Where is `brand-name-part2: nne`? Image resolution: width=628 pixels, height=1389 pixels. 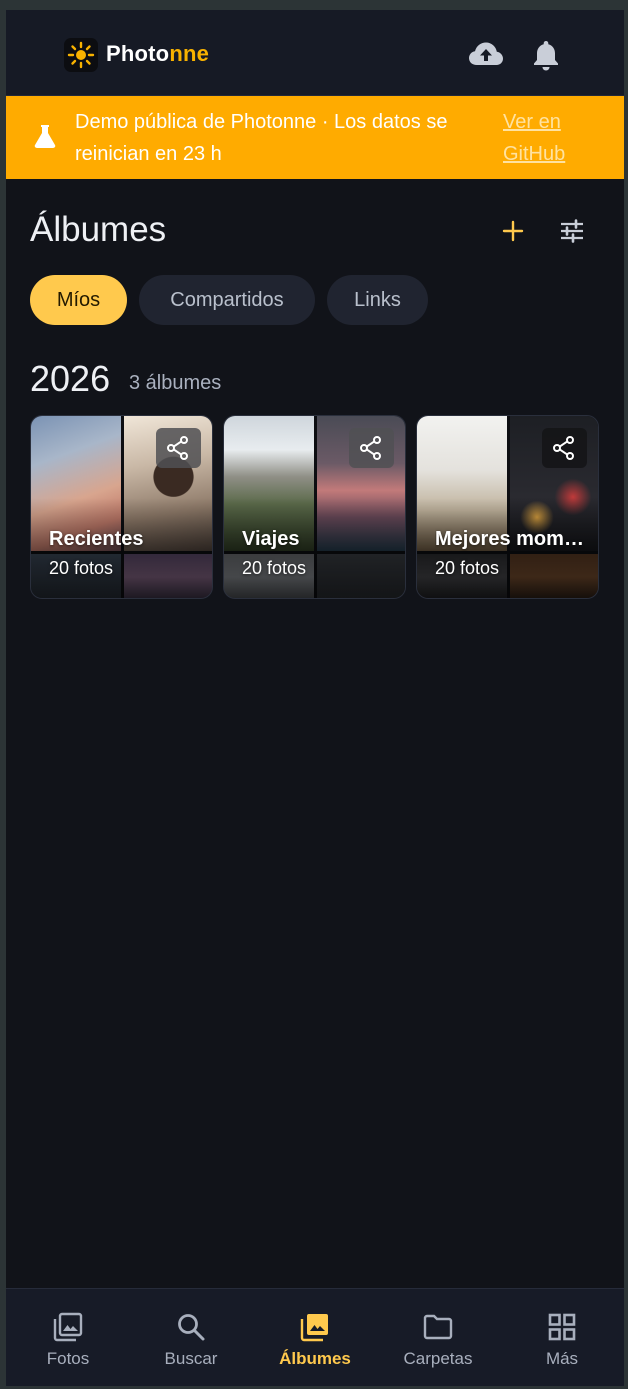
brand-name-part2: nne is located at coordinates (189, 53).